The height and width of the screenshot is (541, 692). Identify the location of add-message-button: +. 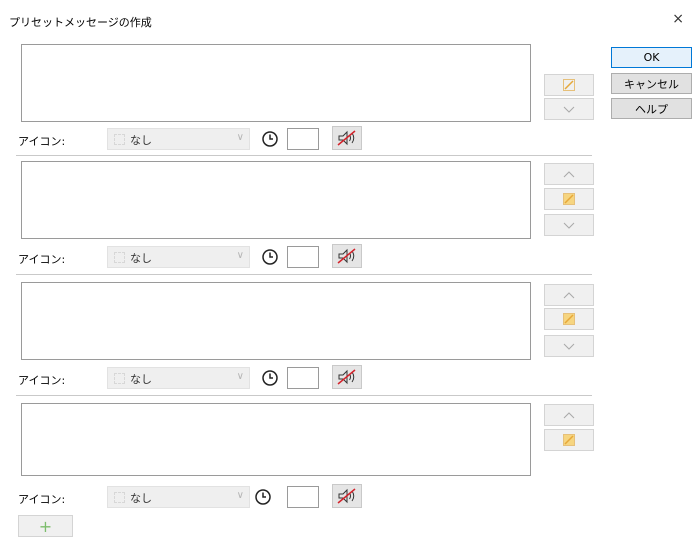
(45, 526).